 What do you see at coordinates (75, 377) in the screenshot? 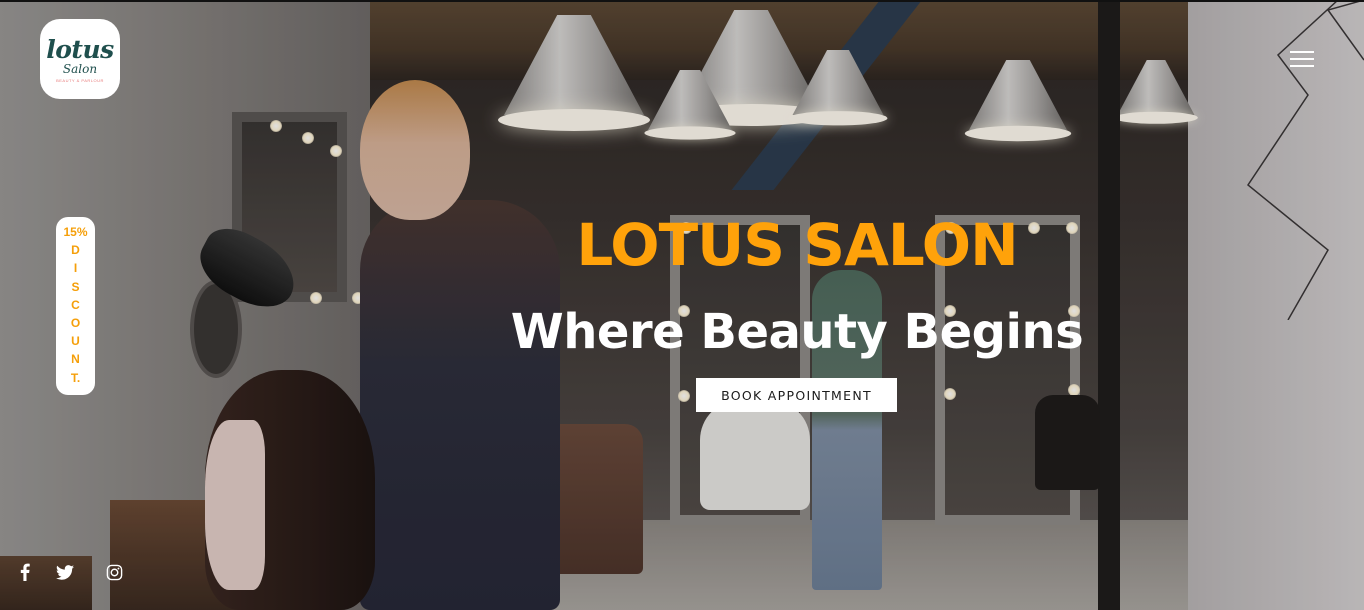
I see `discount-letter: T.` at bounding box center [75, 377].